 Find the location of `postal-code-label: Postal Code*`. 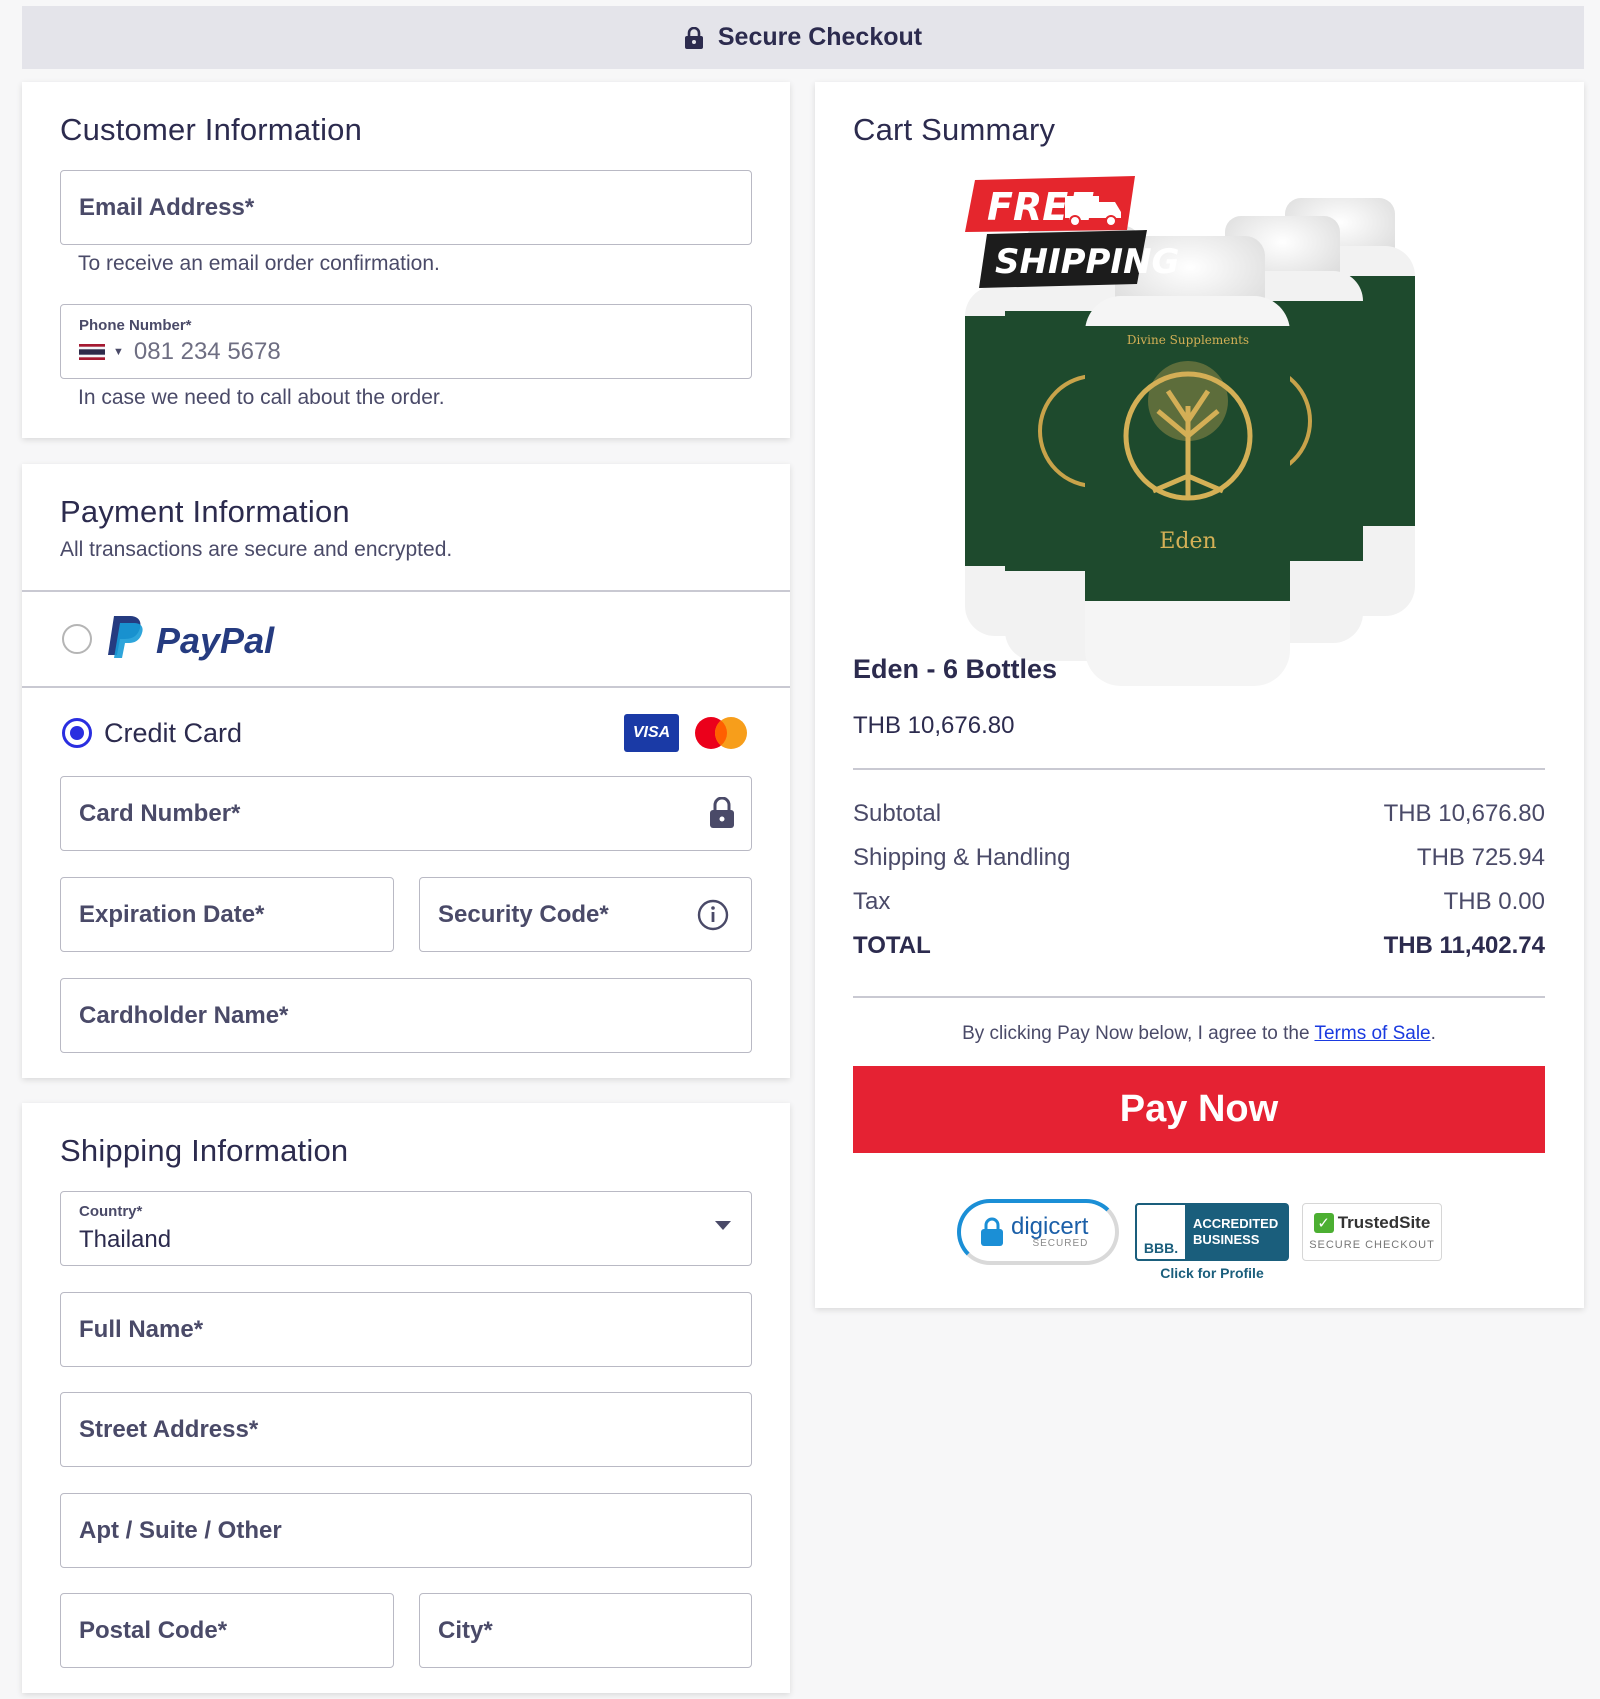

postal-code-label: Postal Code* is located at coordinates (153, 1630).